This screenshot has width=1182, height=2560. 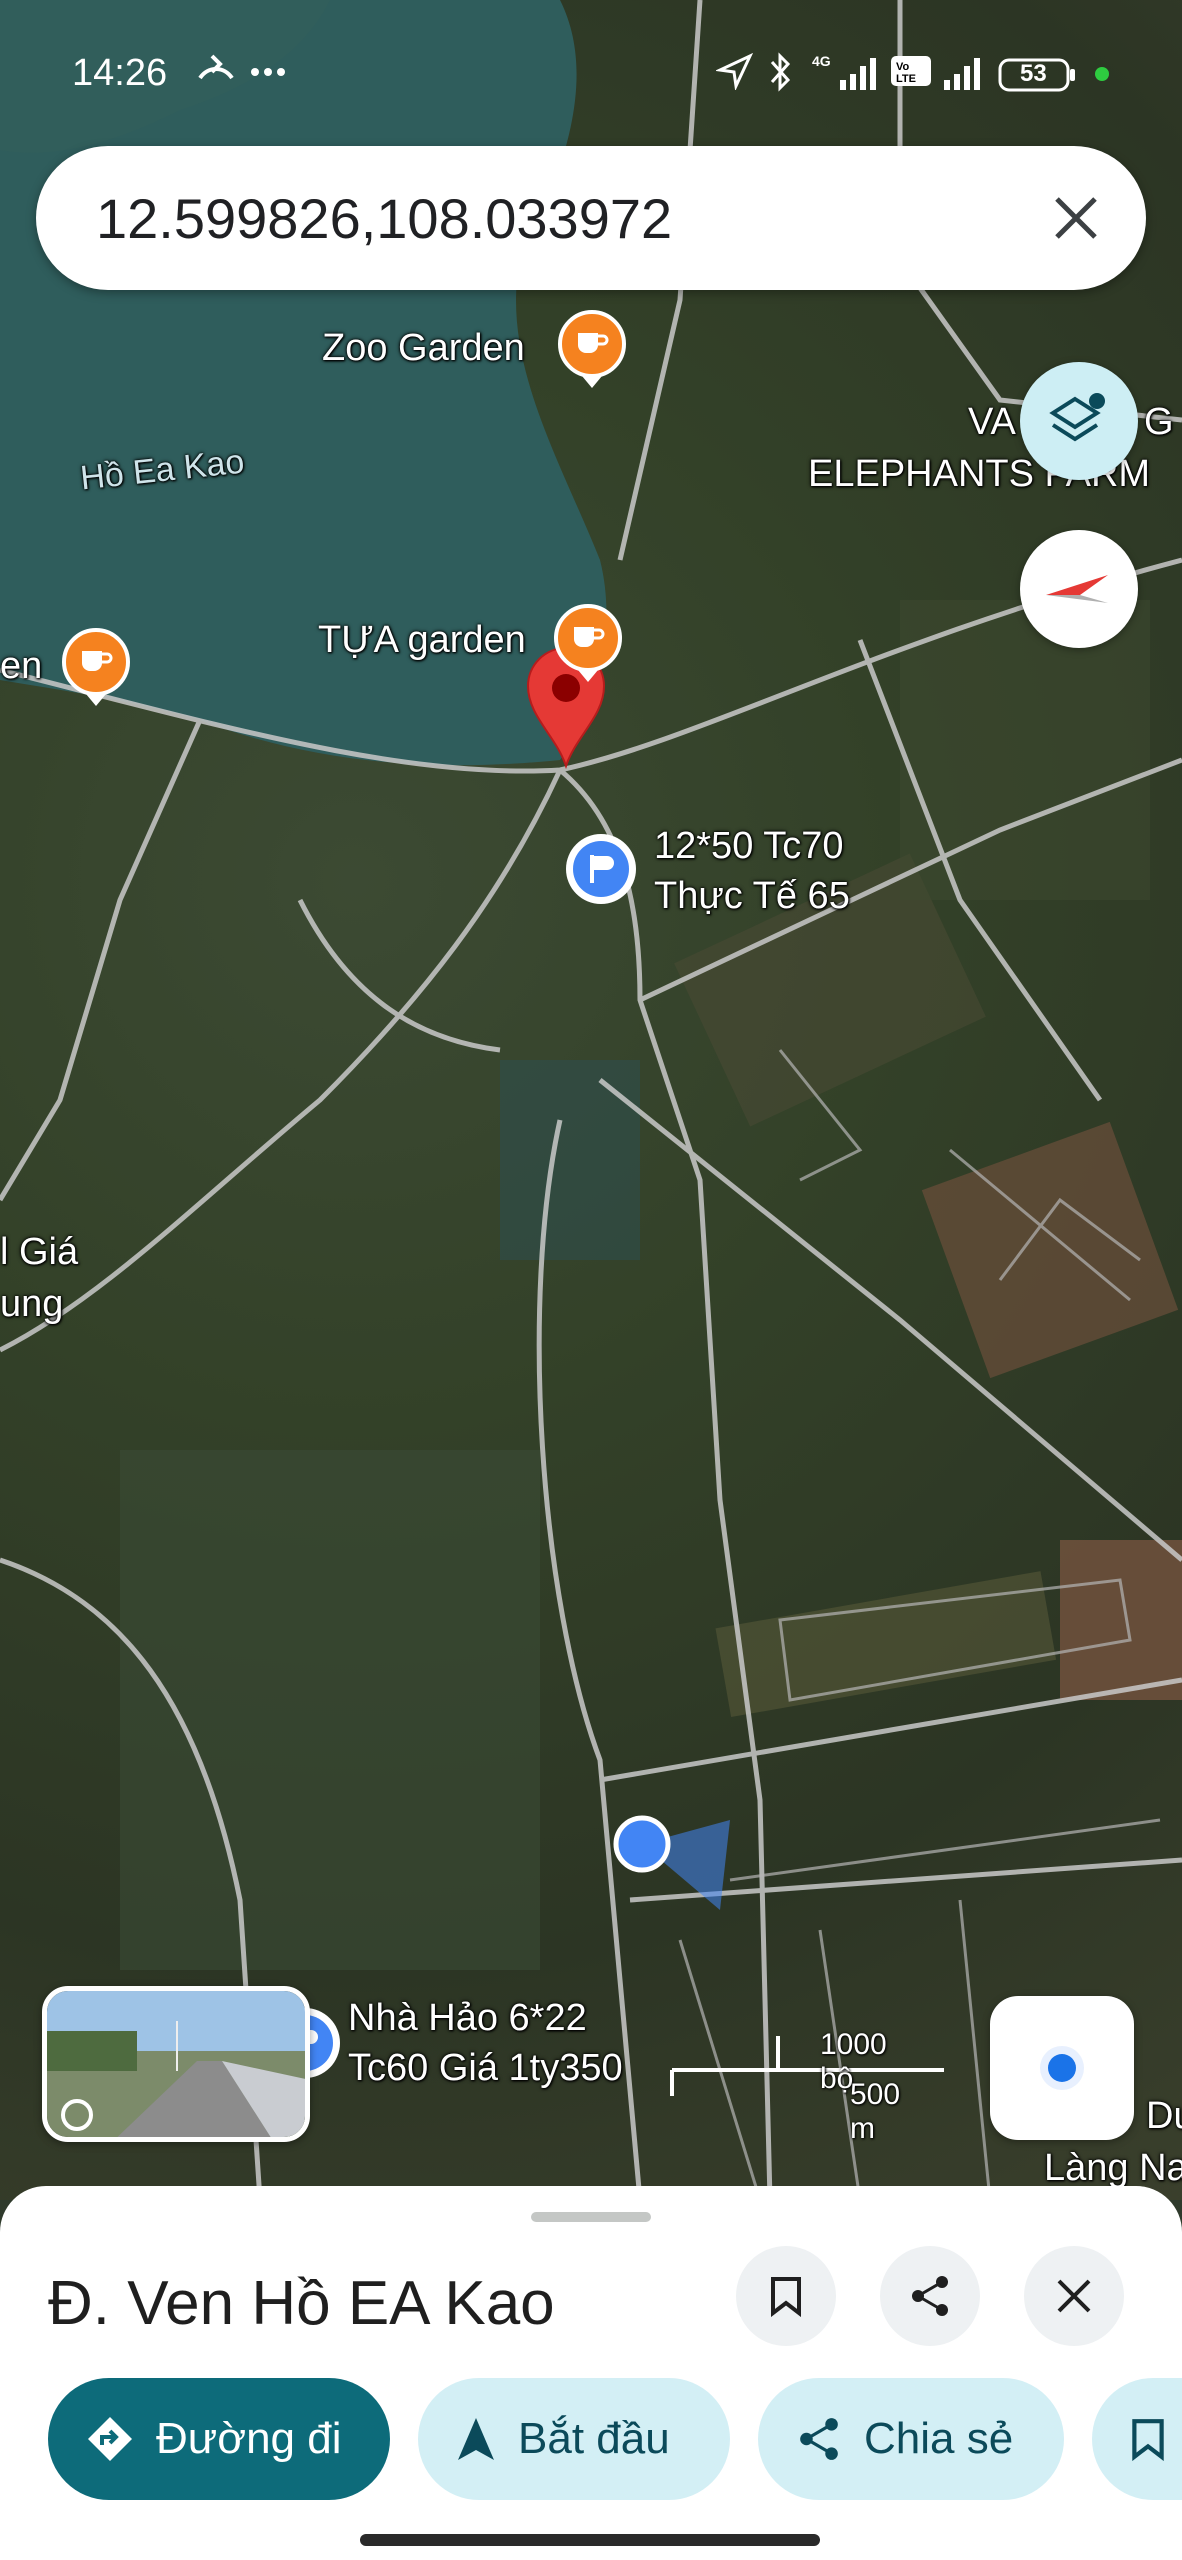 What do you see at coordinates (467, 2018) in the screenshot?
I see `label-nha-hao-1: Nhà Hảo 6*22` at bounding box center [467, 2018].